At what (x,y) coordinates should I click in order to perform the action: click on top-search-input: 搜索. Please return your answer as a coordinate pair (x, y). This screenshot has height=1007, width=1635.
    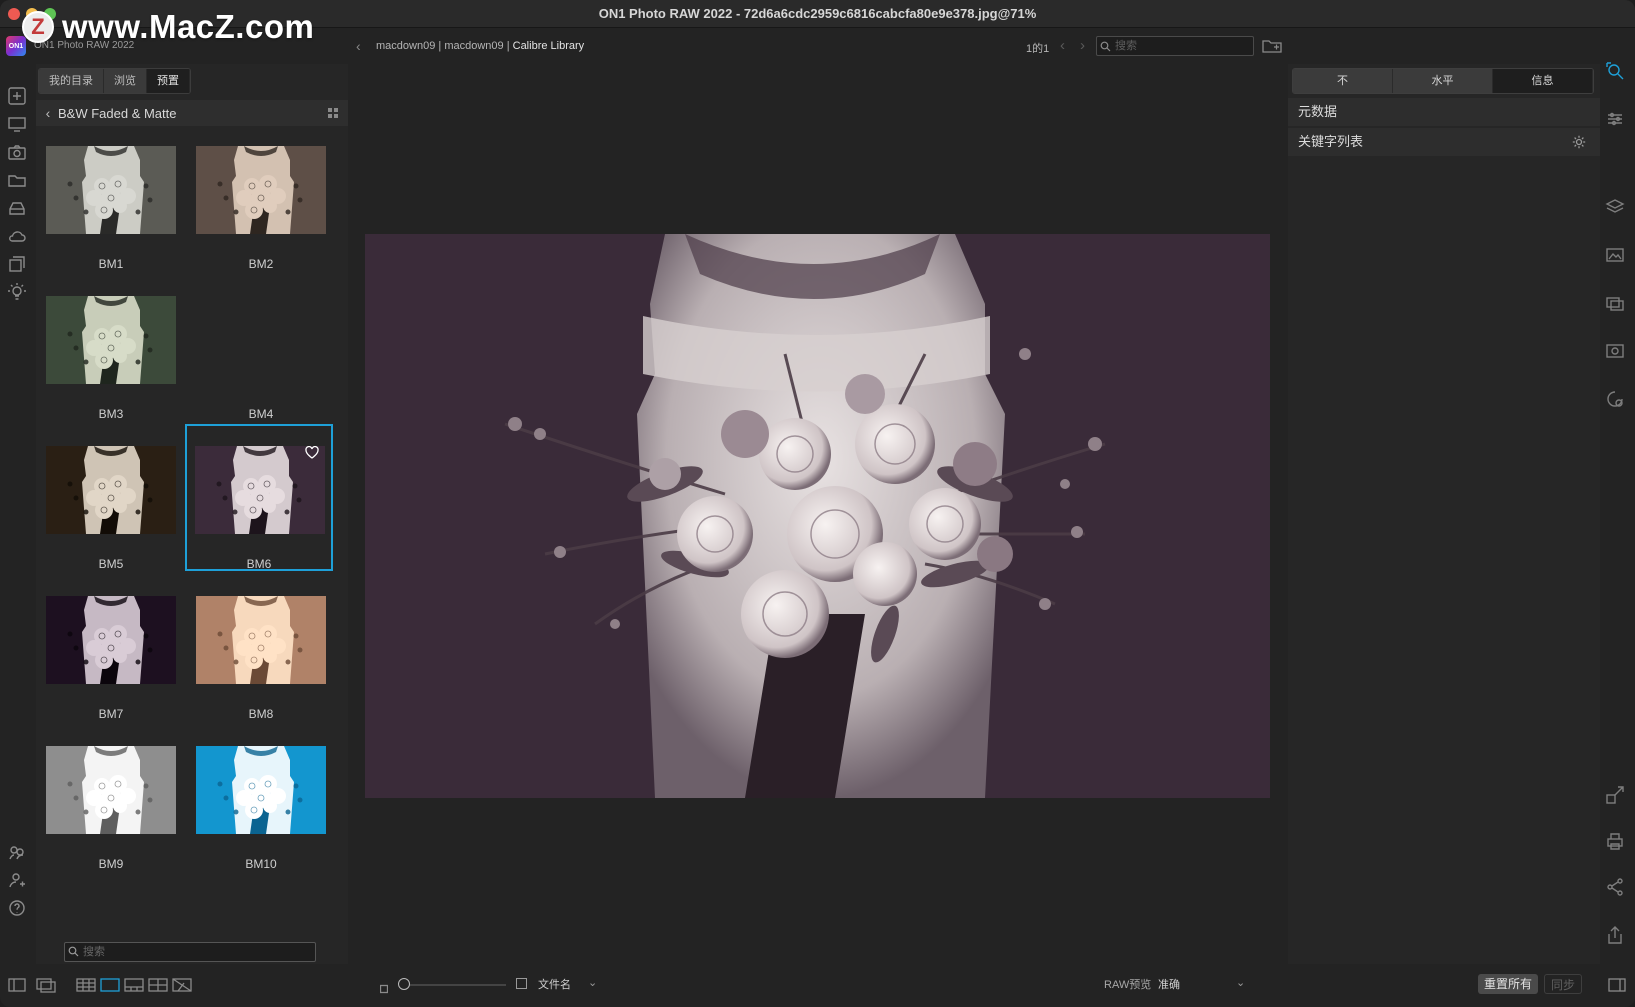
    Looking at the image, I should click on (1175, 46).